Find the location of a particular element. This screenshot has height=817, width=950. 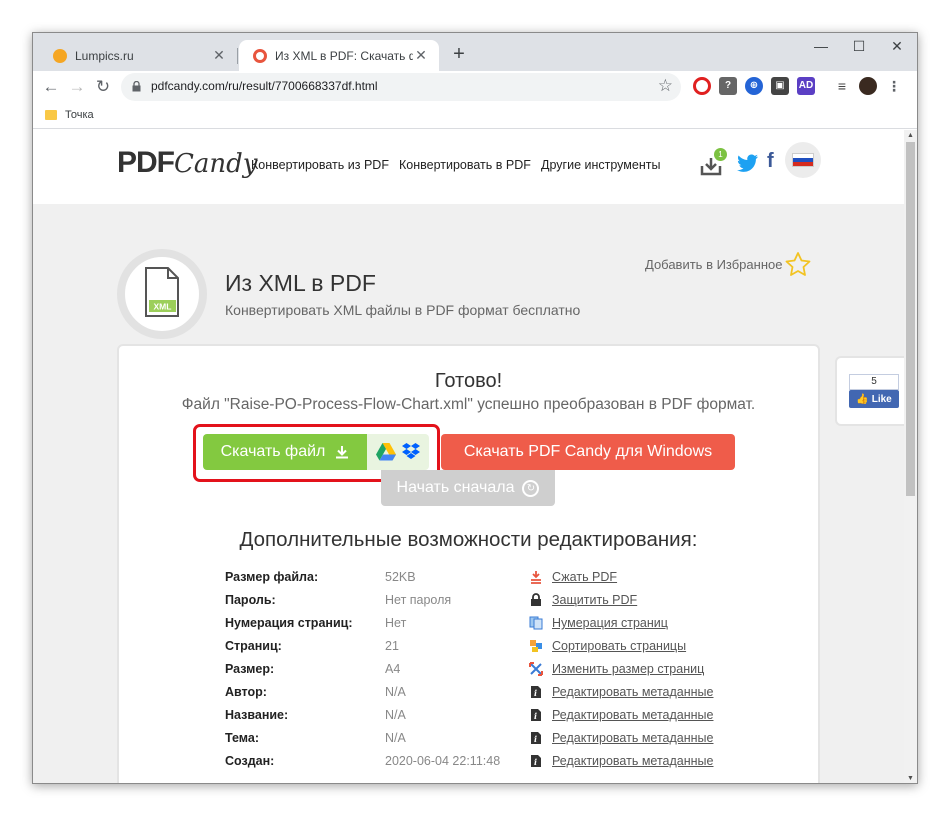

facebook-icon: f is located at coordinates (770, 161).